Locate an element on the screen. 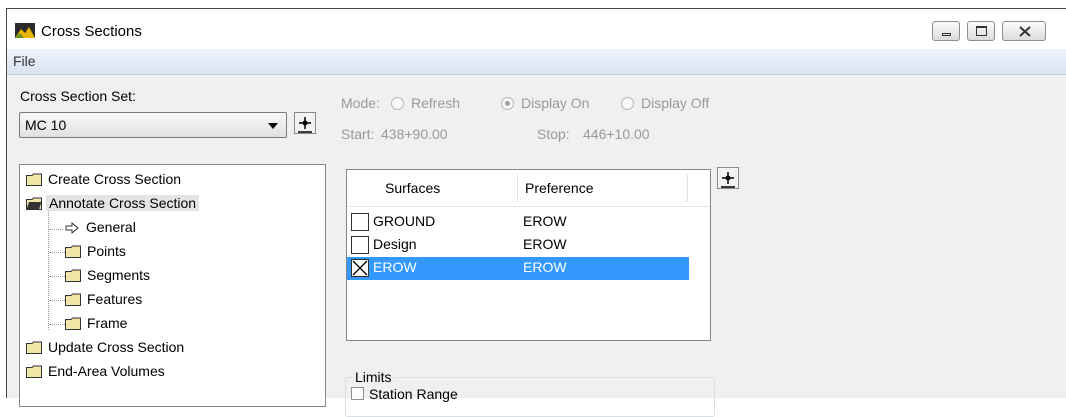 The height and width of the screenshot is (417, 1066). mode-display-on-label: Display On is located at coordinates (555, 103).